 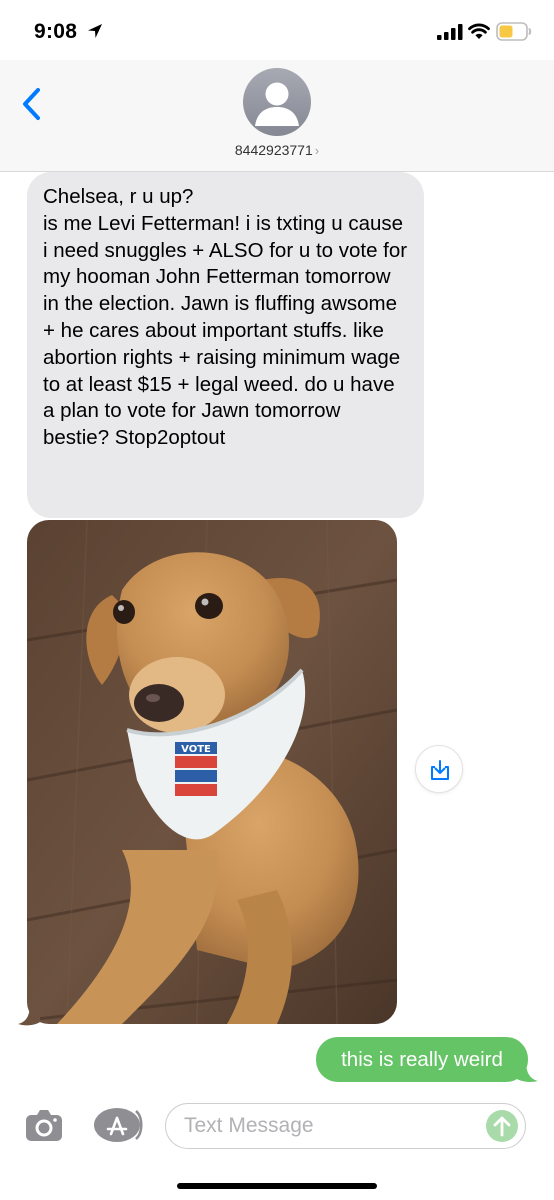 I want to click on contact-number: 8442923771, so click(x=273, y=150).